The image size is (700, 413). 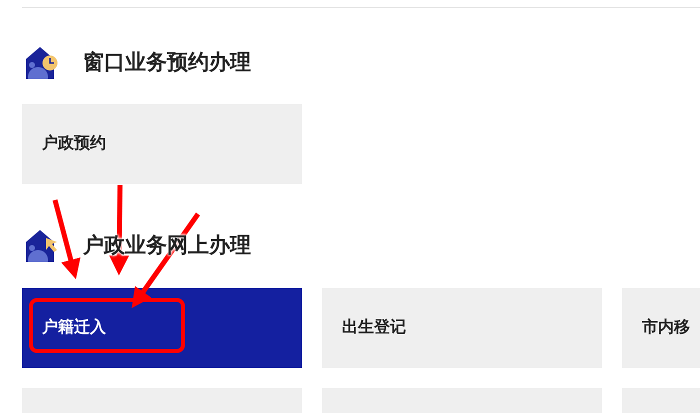 I want to click on service-card: 户籍迁入, so click(x=162, y=328).